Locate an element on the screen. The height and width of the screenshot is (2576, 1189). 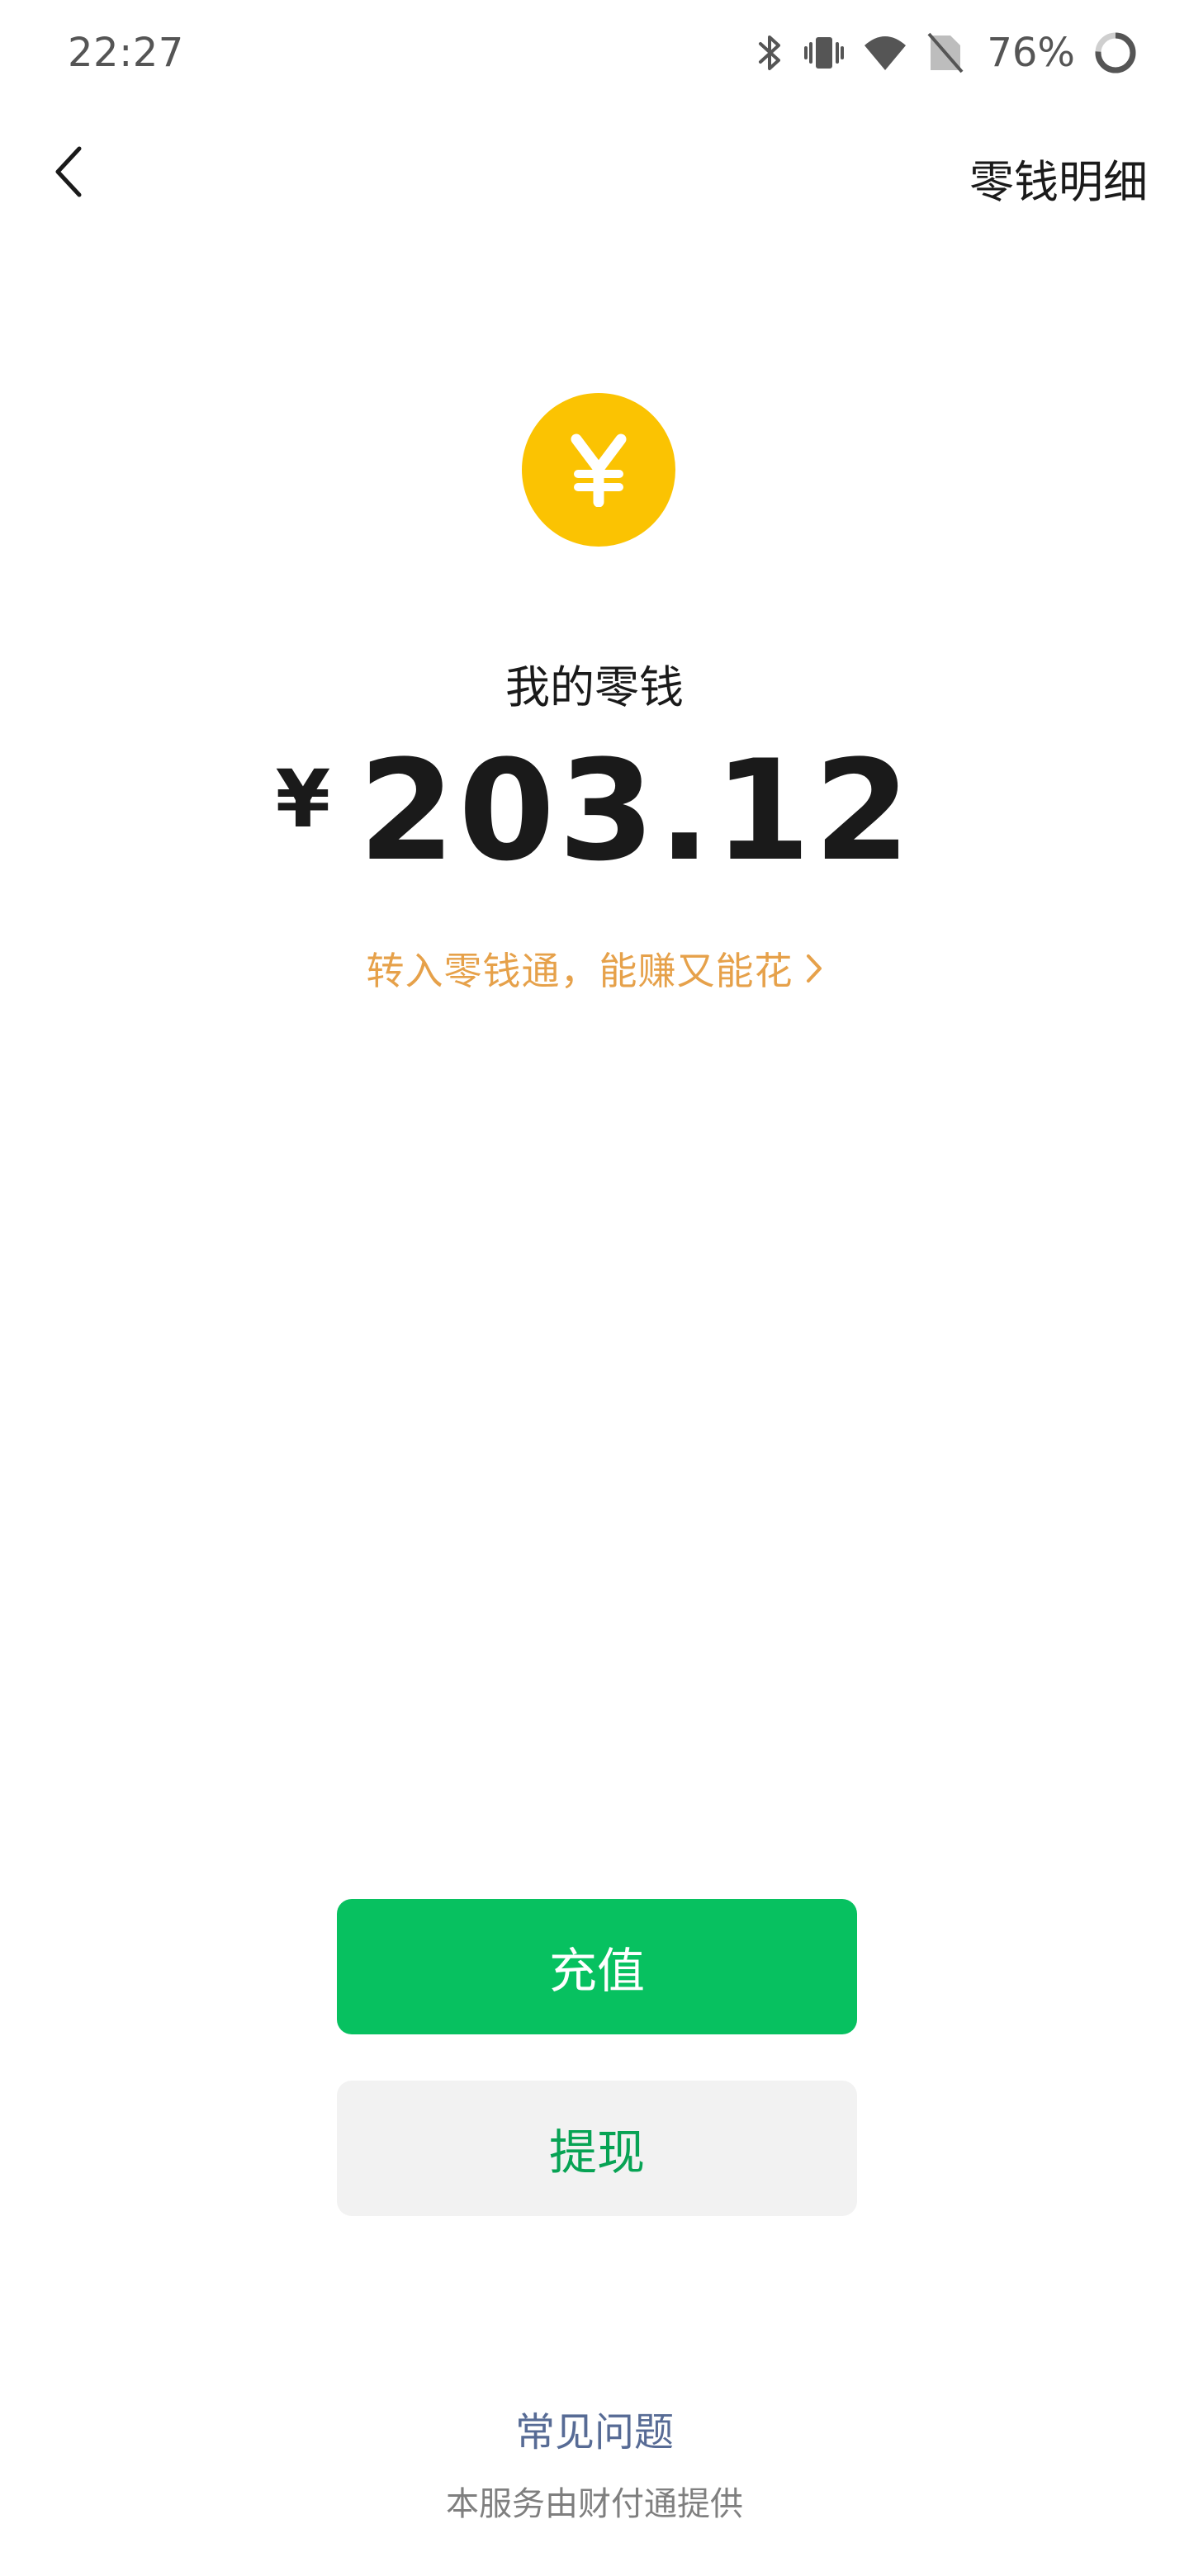
topup-button: 充值 is located at coordinates (597, 1966).